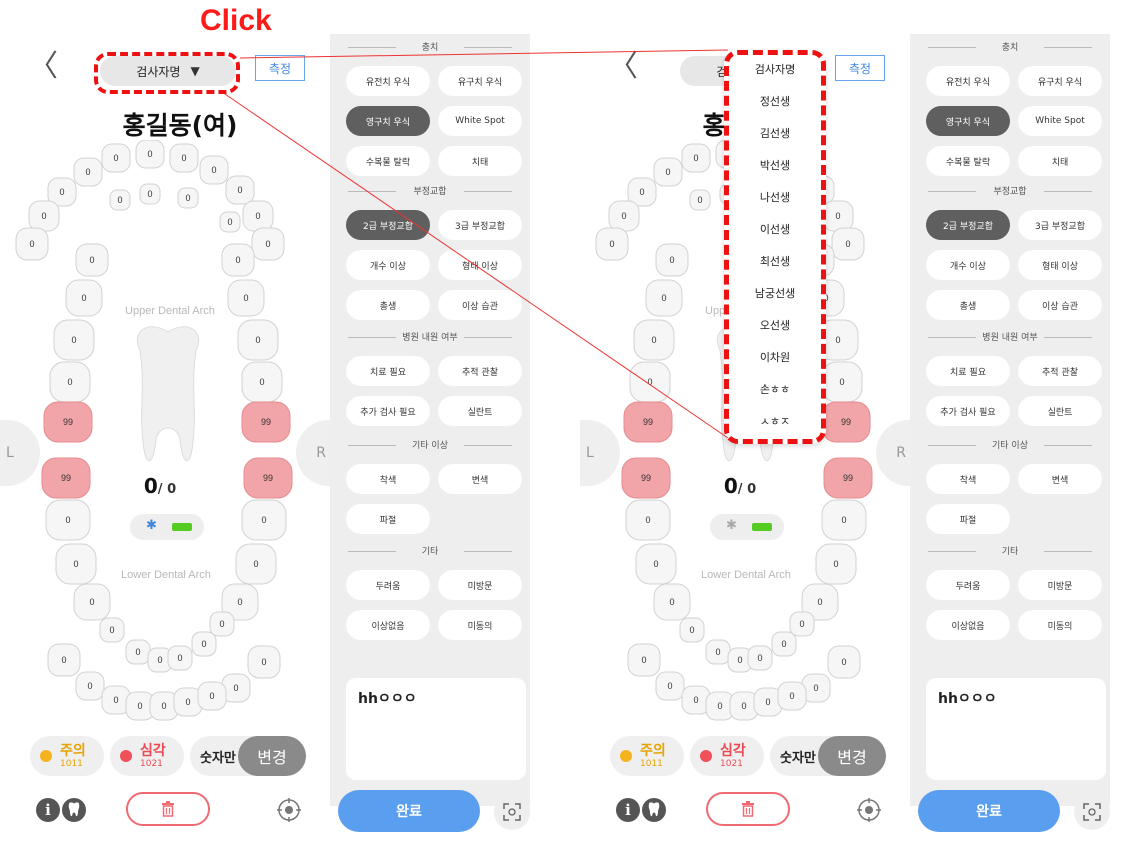 Image resolution: width=1140 pixels, height=844 pixels. What do you see at coordinates (654, 810) in the screenshot?
I see `tooth-icon` at bounding box center [654, 810].